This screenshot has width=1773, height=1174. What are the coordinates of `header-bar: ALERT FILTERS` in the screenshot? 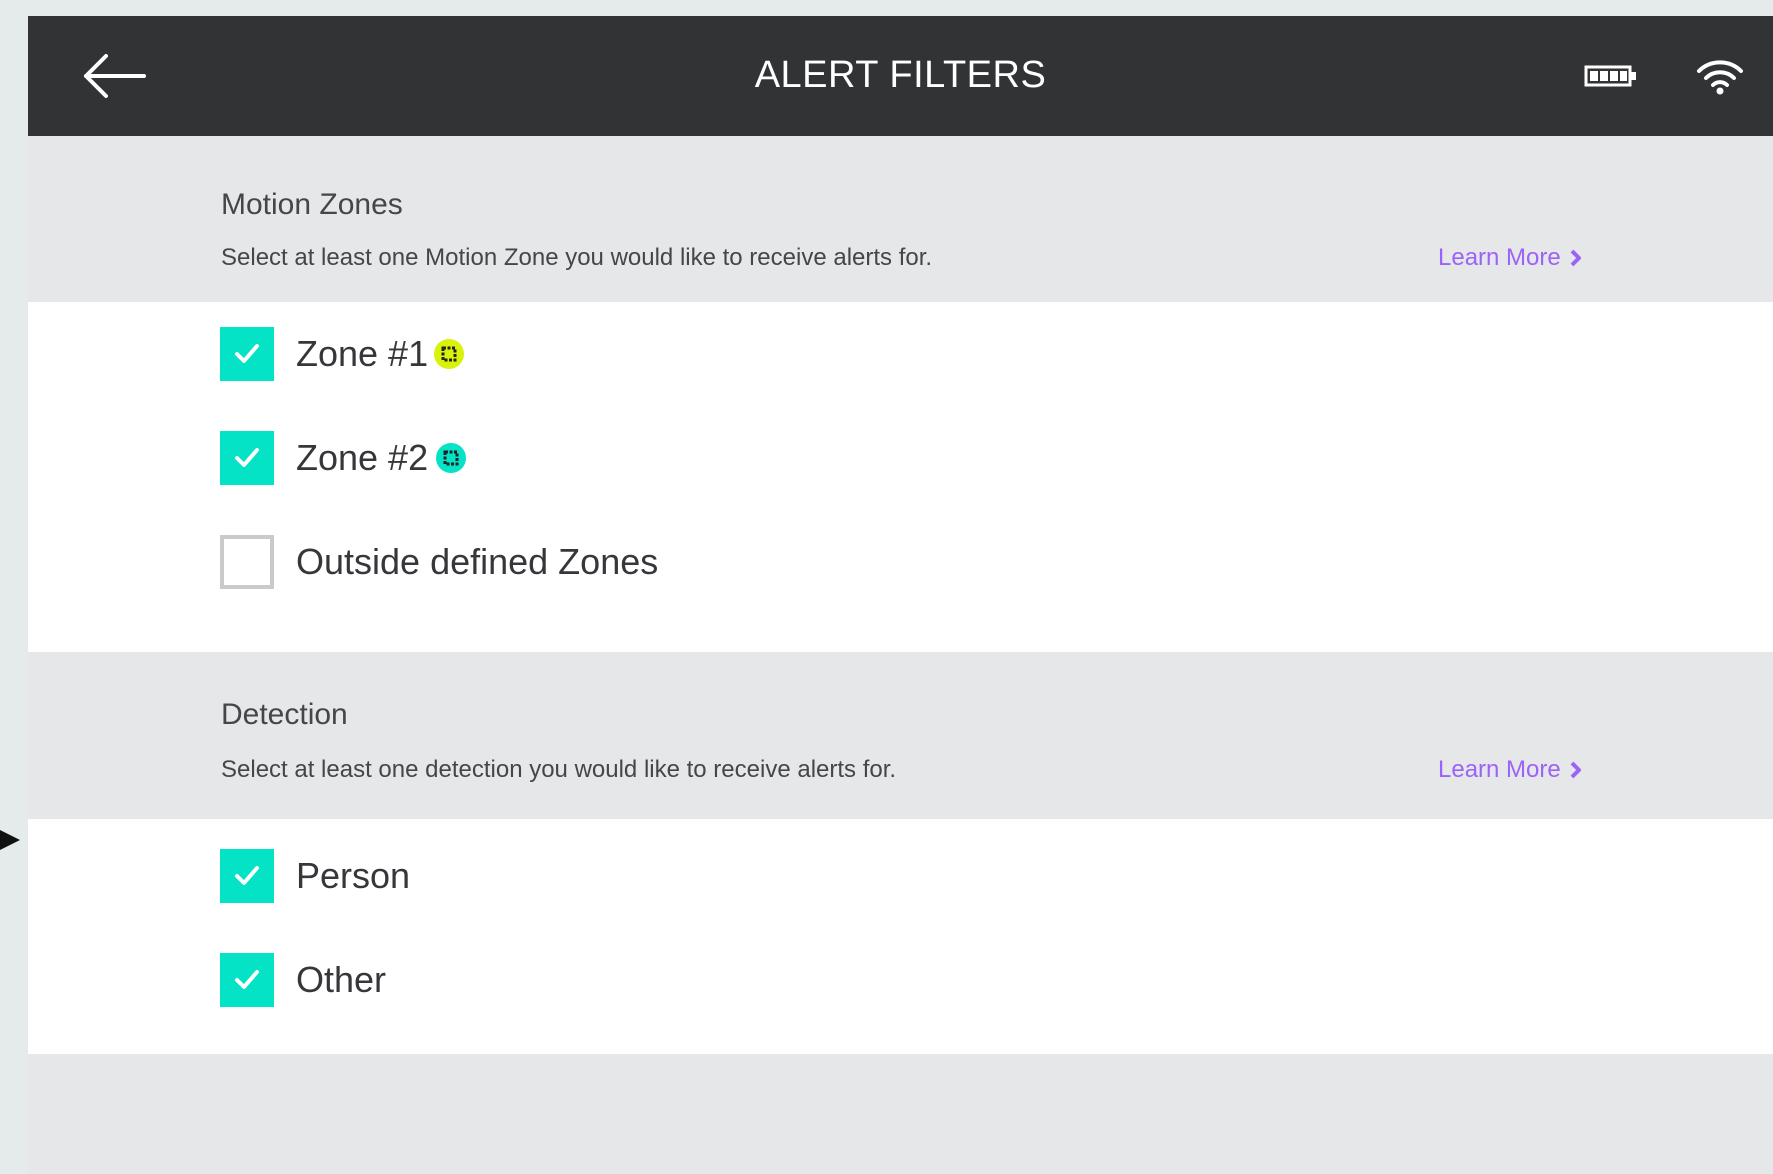 It's located at (900, 76).